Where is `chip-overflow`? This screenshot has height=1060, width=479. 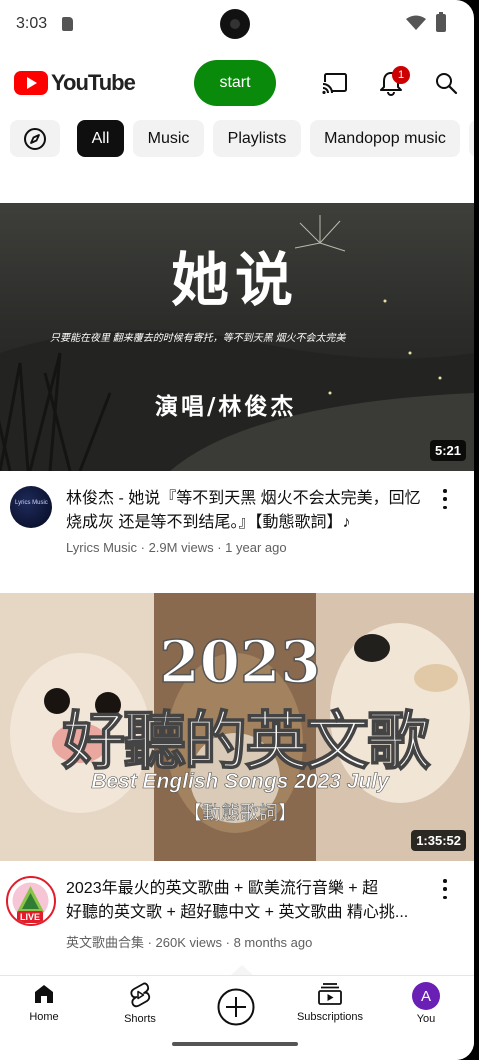 chip-overflow is located at coordinates (471, 138).